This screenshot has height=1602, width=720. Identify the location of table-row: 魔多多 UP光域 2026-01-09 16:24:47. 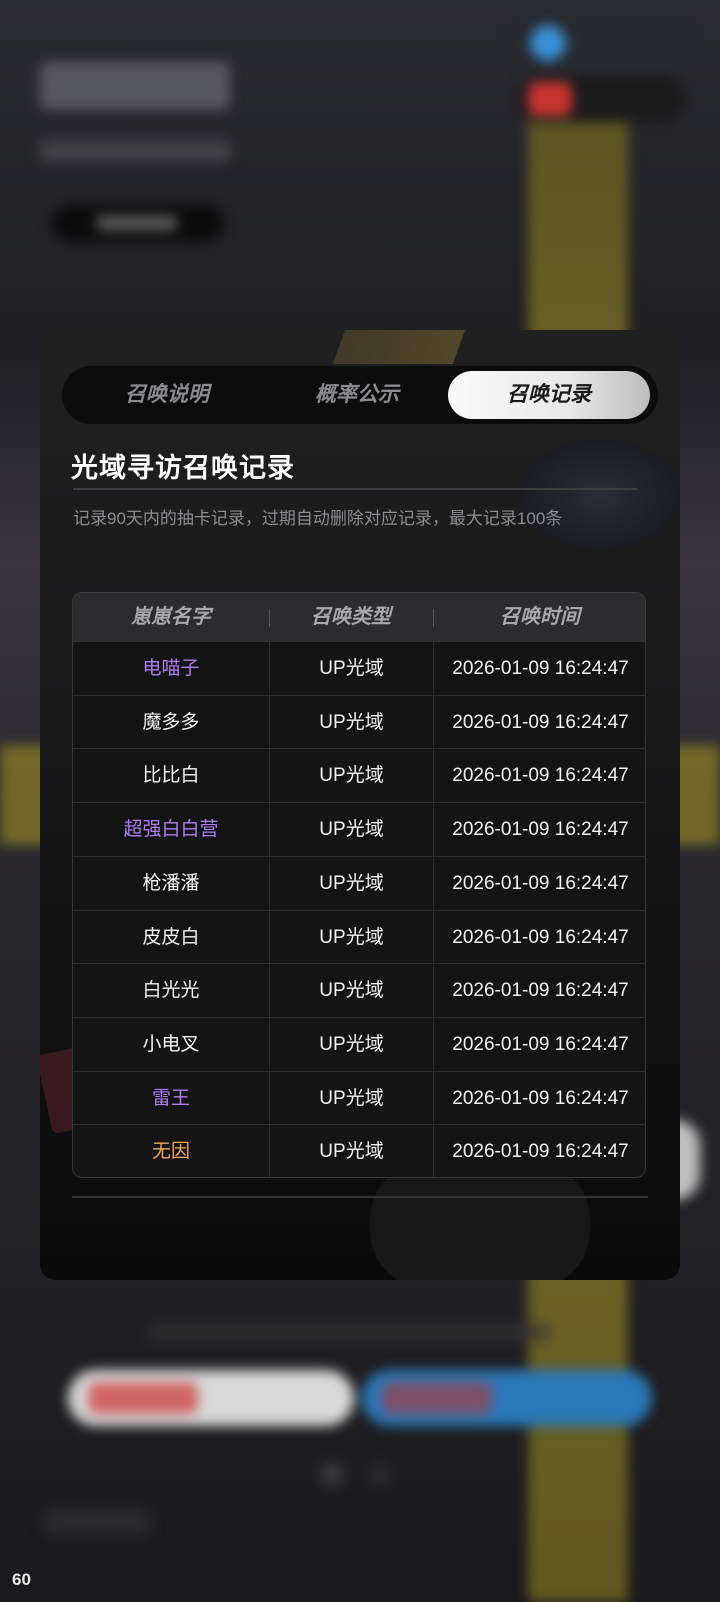
(359, 721).